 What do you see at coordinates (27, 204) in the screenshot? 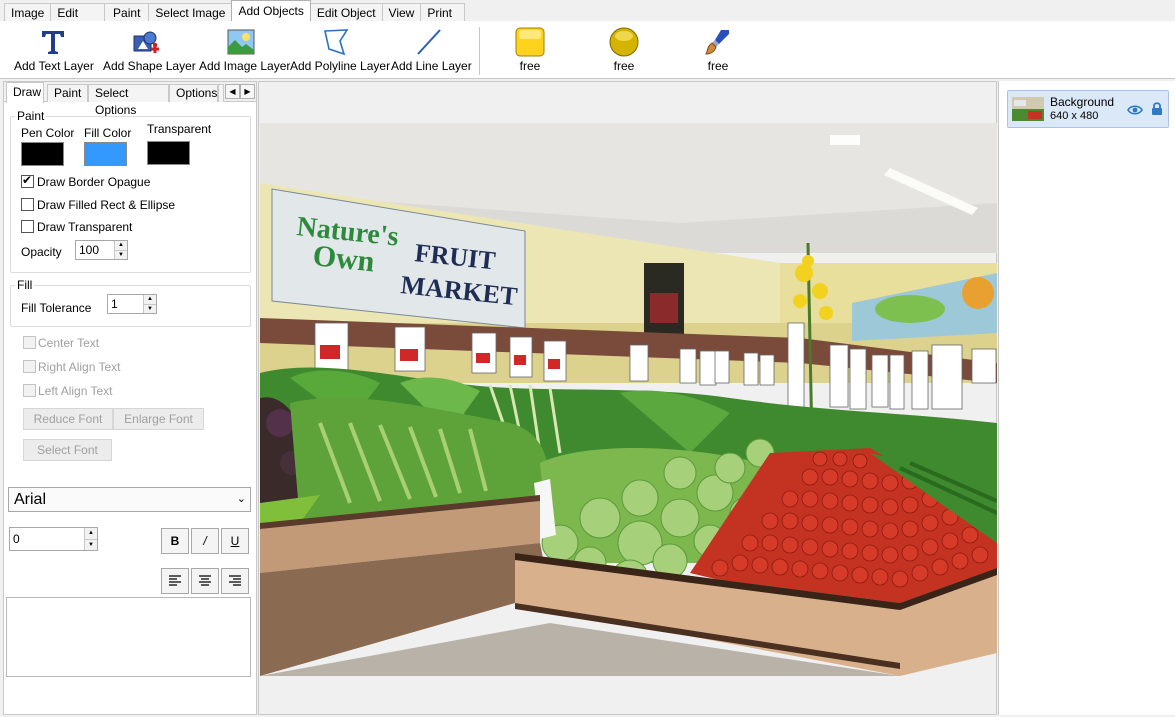
I see `draw-filled-checkbox` at bounding box center [27, 204].